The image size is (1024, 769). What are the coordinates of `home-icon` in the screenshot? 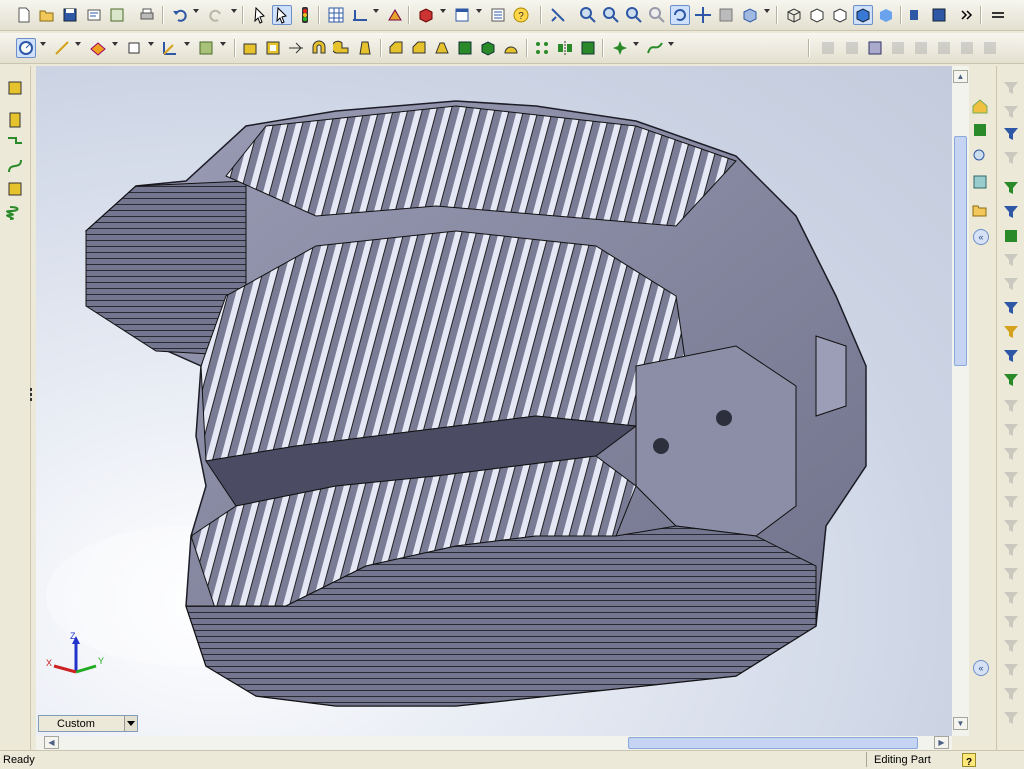 It's located at (980, 106).